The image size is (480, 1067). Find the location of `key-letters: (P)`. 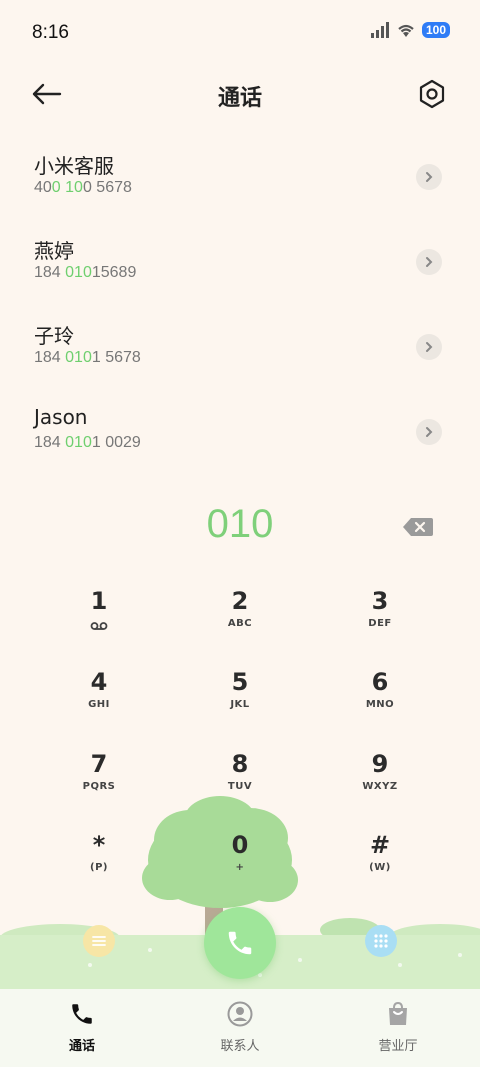

key-letters: (P) is located at coordinates (99, 867).